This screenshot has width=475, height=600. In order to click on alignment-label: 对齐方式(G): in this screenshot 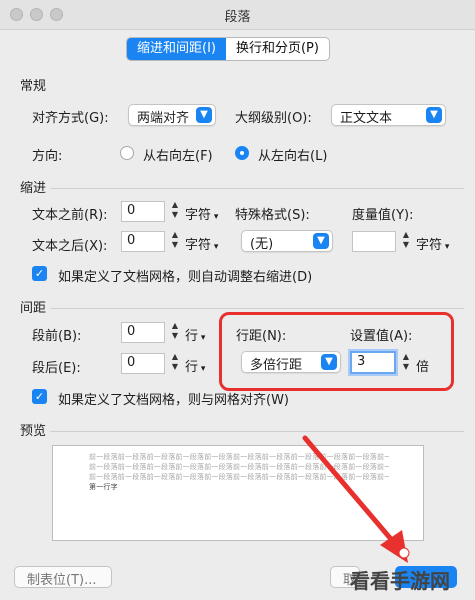, I will do `click(70, 118)`.